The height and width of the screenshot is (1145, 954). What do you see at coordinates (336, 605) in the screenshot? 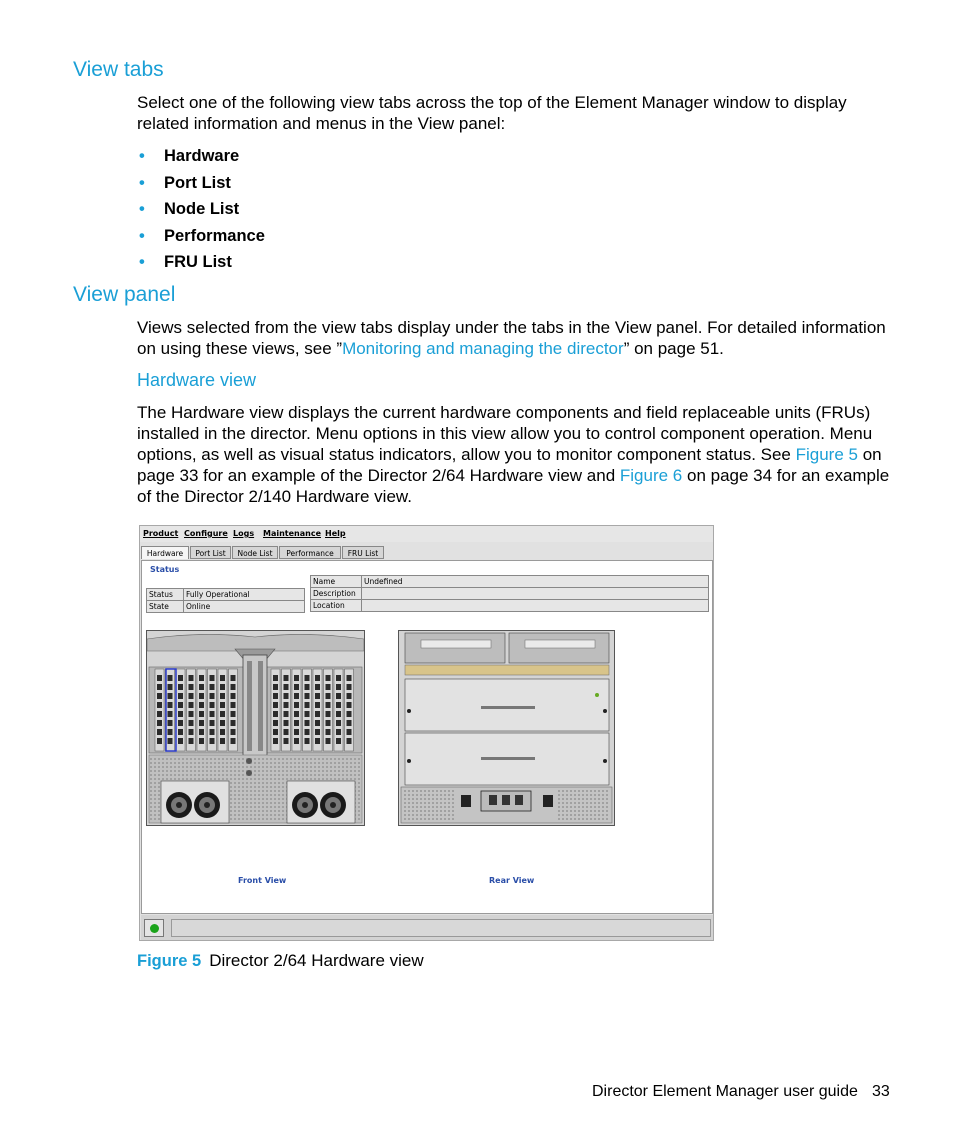
I see `table-cell: Location` at bounding box center [336, 605].